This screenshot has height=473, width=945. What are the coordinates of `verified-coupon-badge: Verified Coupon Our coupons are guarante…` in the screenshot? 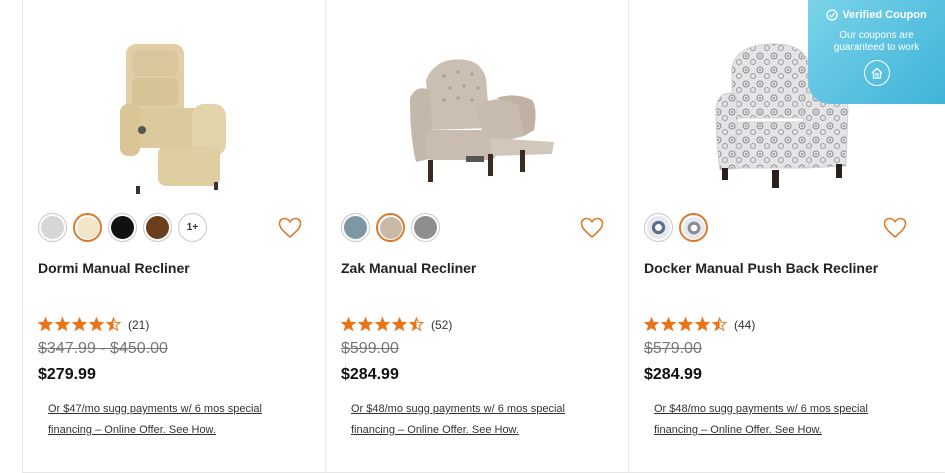 It's located at (876, 52).